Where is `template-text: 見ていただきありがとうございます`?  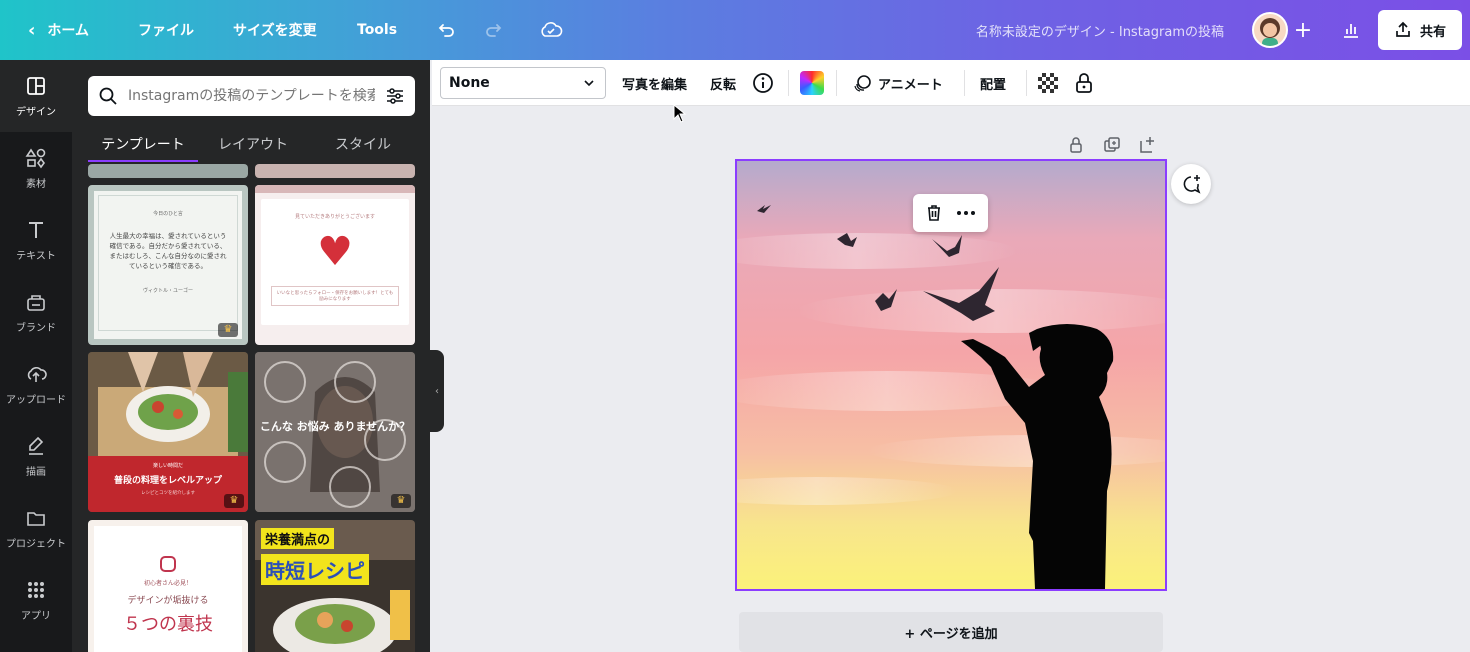 template-text: 見ていただきありがとうございます is located at coordinates (334, 217).